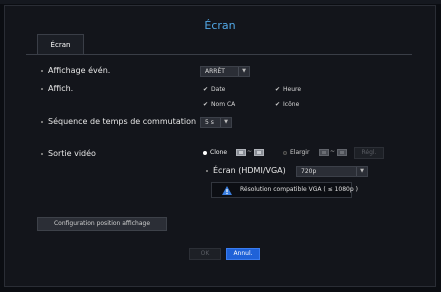 The image size is (441, 292). What do you see at coordinates (219, 54) in the screenshot?
I see `tab-panel-divider` at bounding box center [219, 54].